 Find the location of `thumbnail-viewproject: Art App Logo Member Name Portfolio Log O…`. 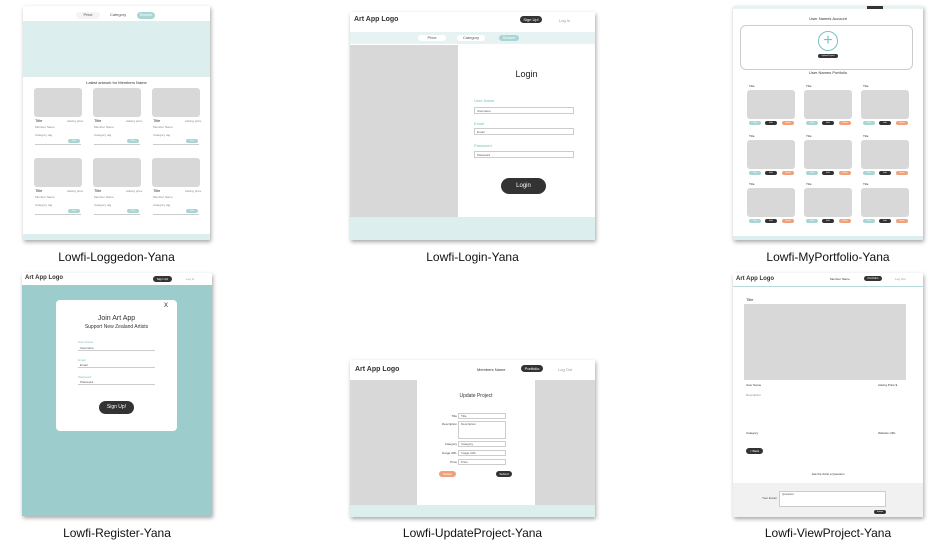

thumbnail-viewproject: Art App Logo Member Name Portfolio Log O… is located at coordinates (828, 395).